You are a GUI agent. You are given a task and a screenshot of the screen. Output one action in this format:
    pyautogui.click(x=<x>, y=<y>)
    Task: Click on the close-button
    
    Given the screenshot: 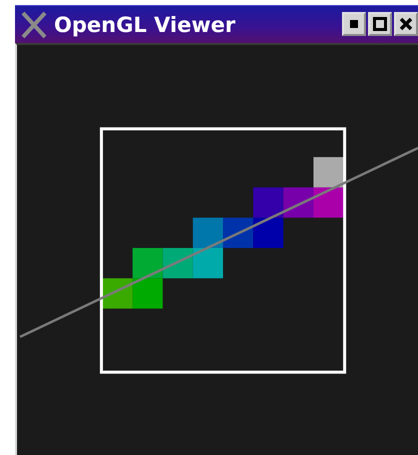 What is the action you would take?
    pyautogui.click(x=406, y=24)
    